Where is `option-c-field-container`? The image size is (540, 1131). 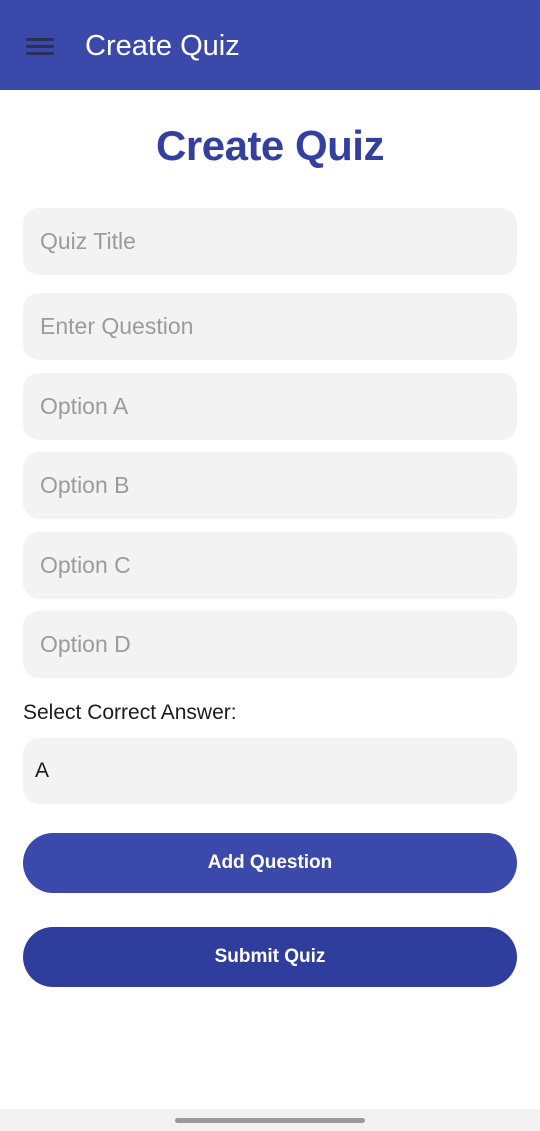
option-c-field-container is located at coordinates (270, 565).